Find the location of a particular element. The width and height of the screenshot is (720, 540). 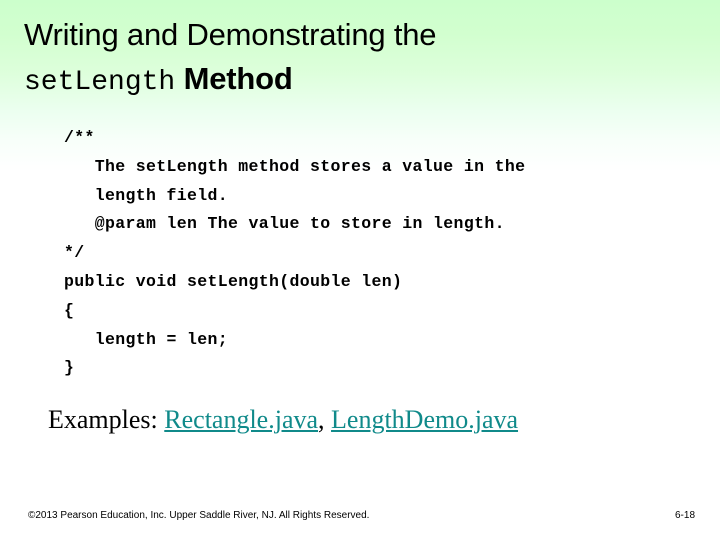

code-line: public void setLength(double len) is located at coordinates (233, 281).